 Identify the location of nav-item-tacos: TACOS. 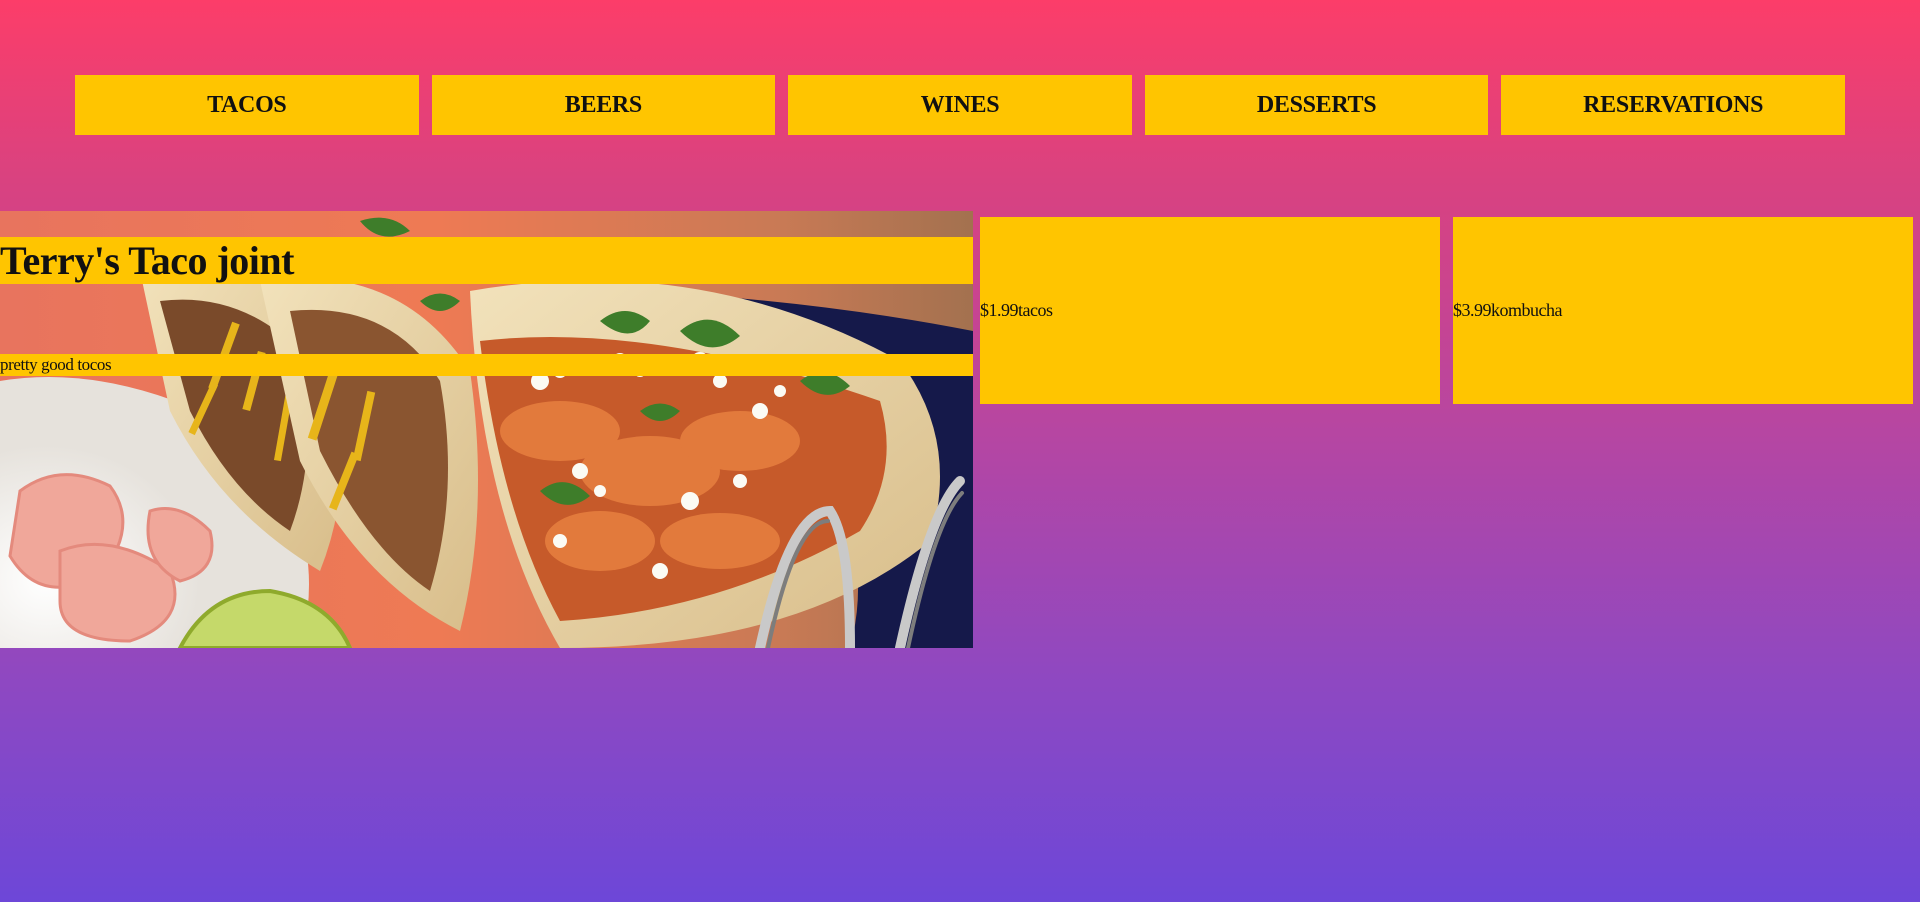
(247, 105).